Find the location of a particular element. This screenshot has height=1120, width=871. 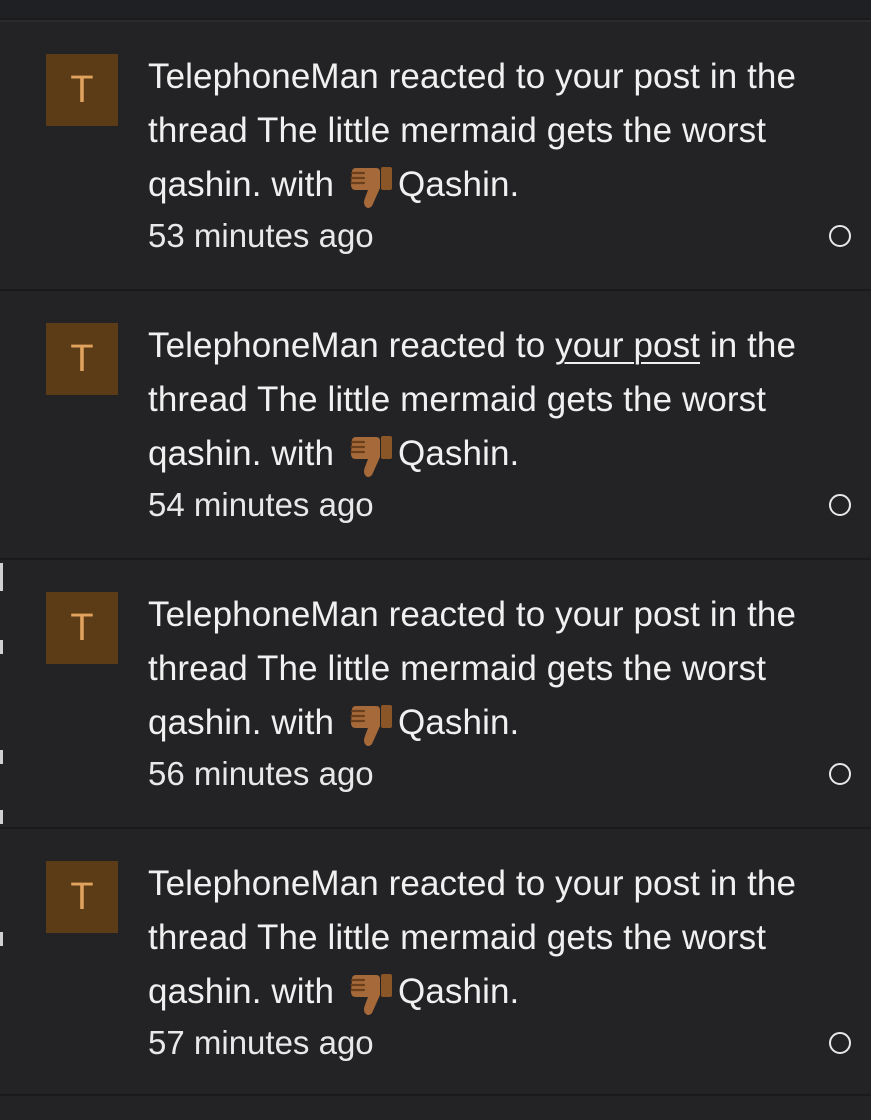

alert-time: 54 minutes ago is located at coordinates (261, 504).